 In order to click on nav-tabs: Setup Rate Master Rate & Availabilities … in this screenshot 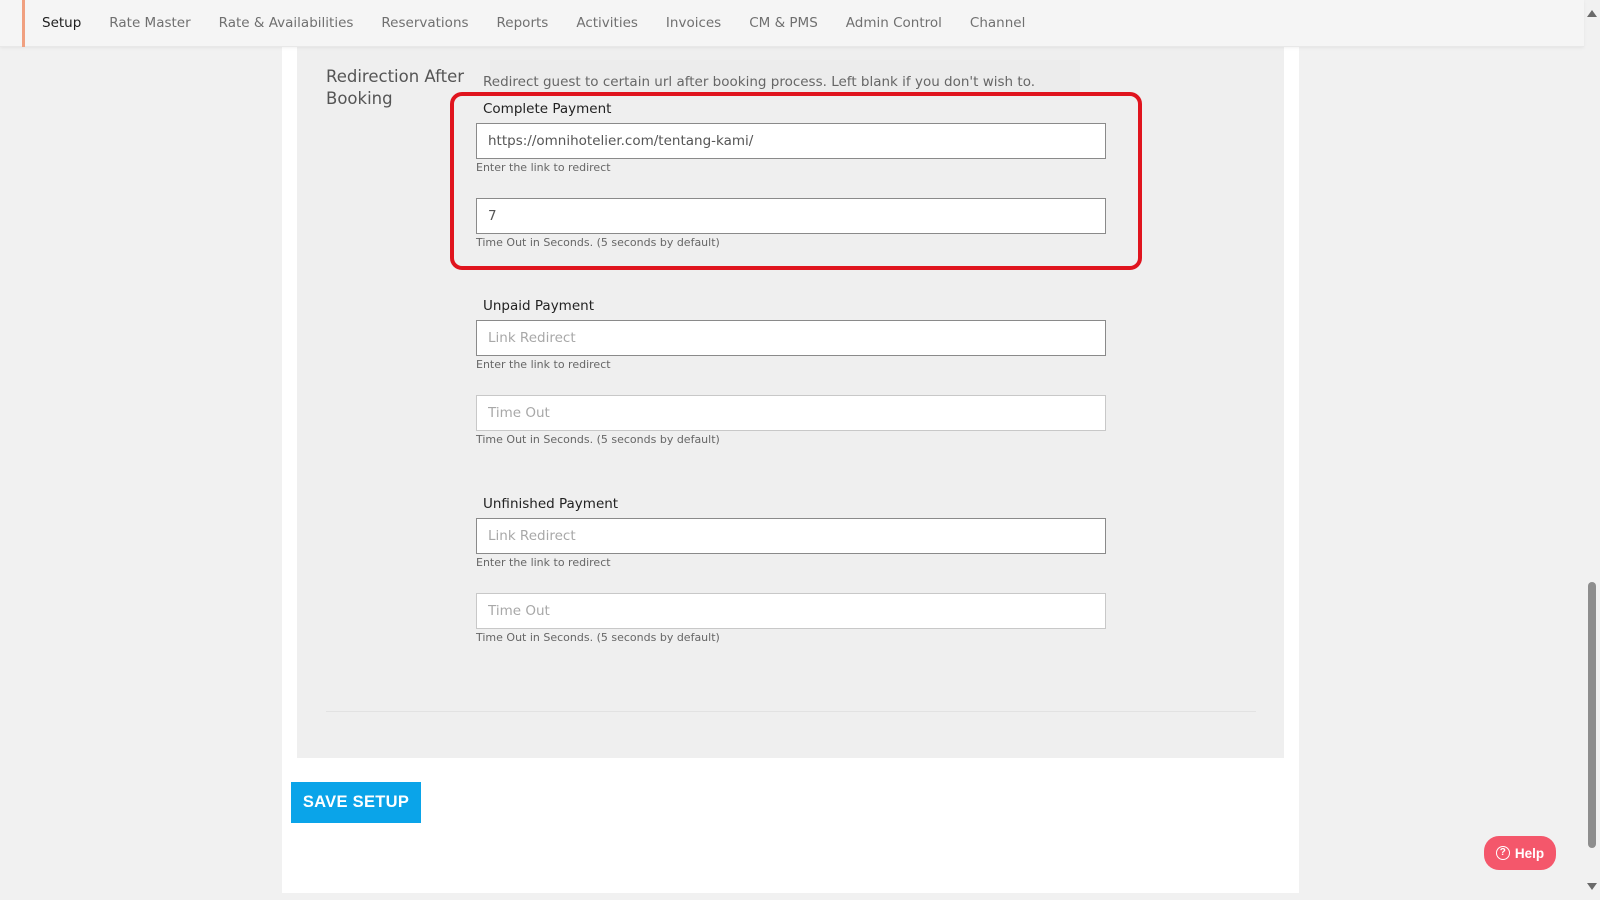, I will do `click(533, 23)`.